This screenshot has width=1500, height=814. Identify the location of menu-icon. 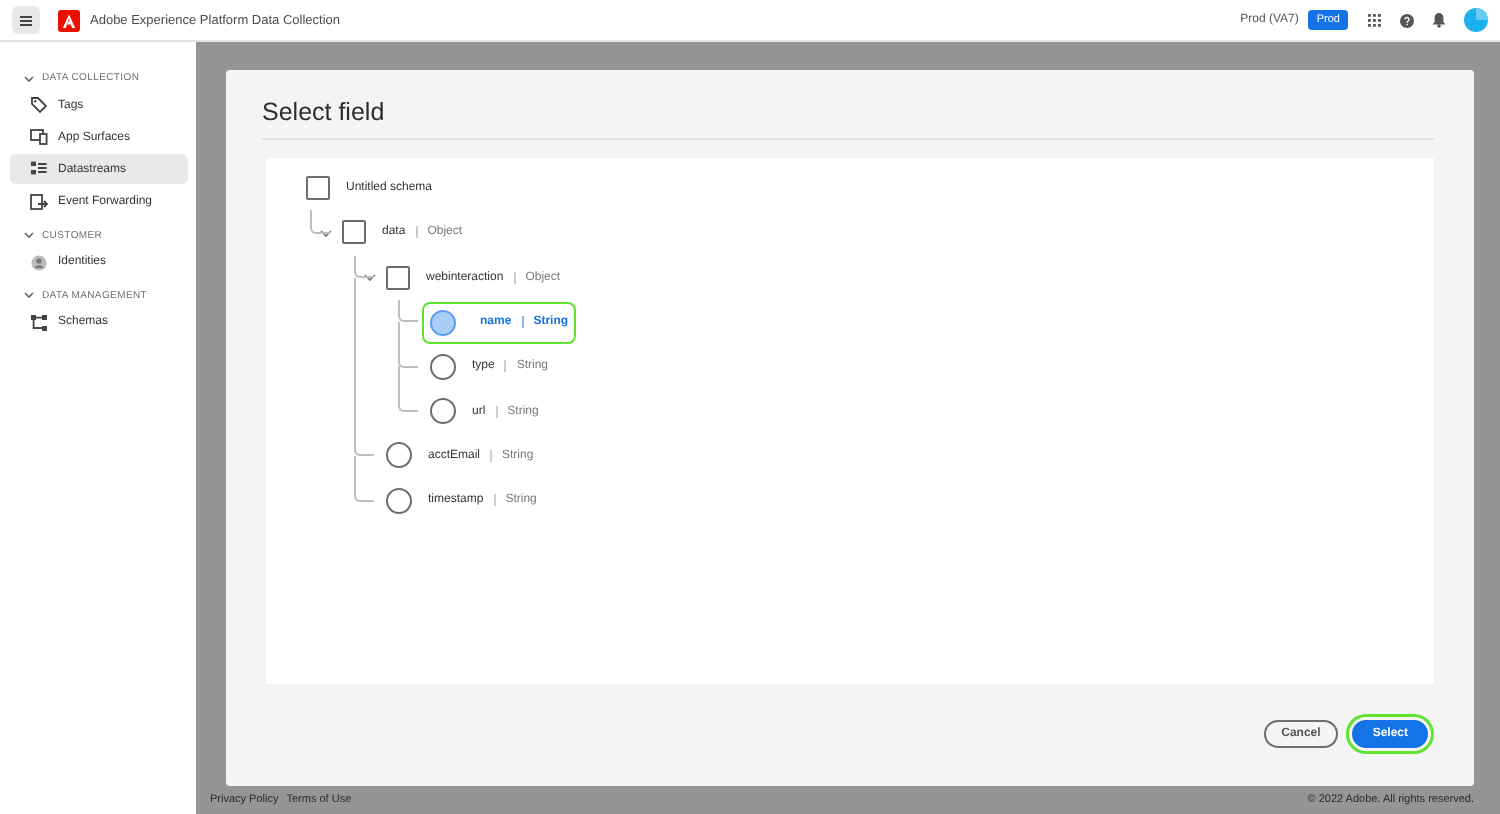
(26, 20).